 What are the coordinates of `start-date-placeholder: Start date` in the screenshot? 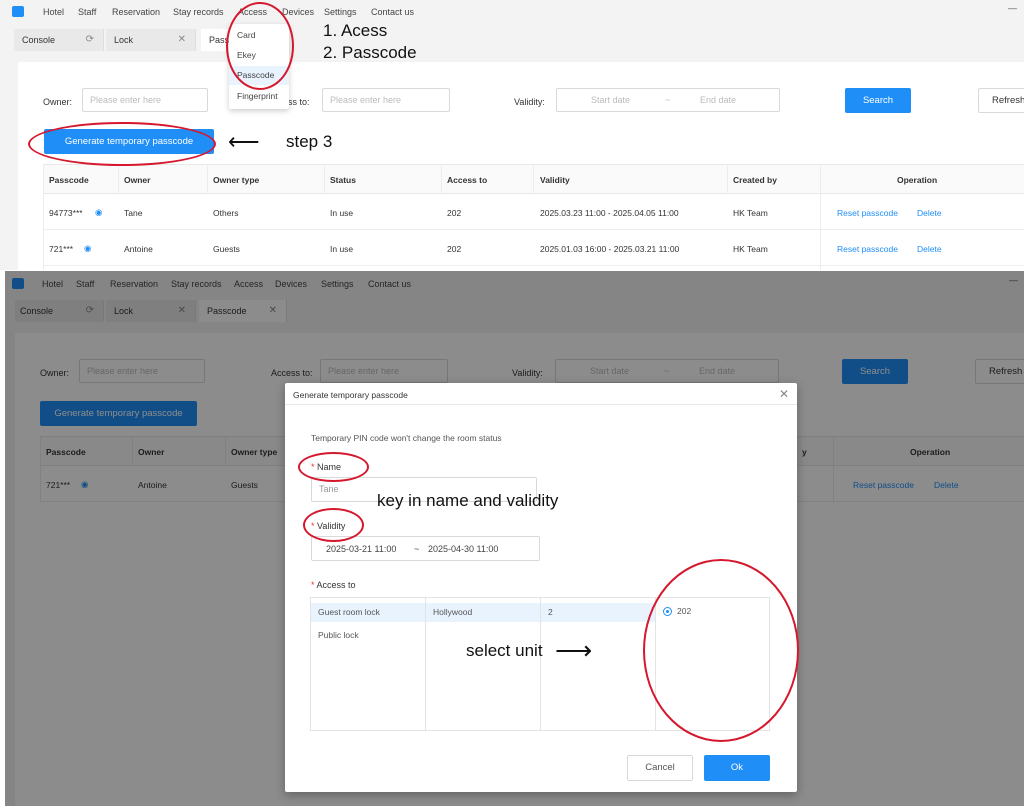 It's located at (611, 100).